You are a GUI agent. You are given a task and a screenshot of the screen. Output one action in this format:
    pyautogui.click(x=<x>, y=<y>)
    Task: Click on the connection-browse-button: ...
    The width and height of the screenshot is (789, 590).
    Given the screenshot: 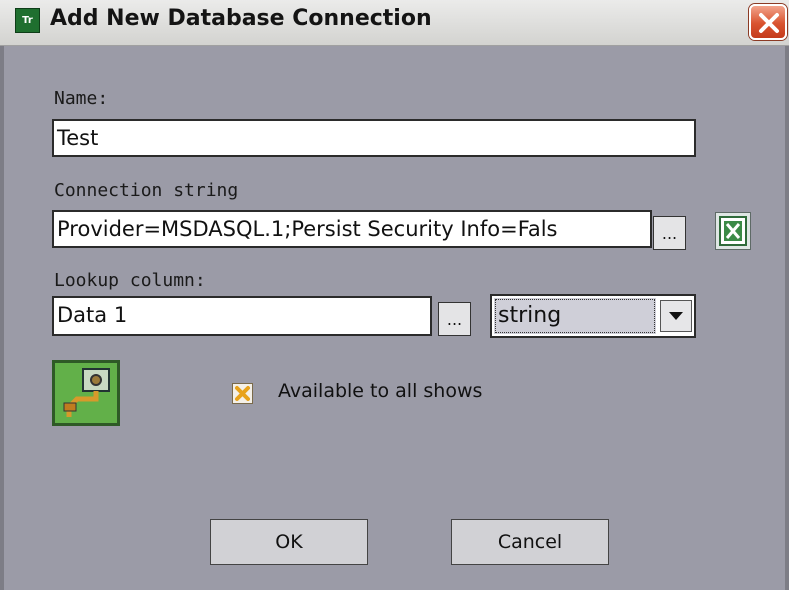 What is the action you would take?
    pyautogui.click(x=669, y=233)
    